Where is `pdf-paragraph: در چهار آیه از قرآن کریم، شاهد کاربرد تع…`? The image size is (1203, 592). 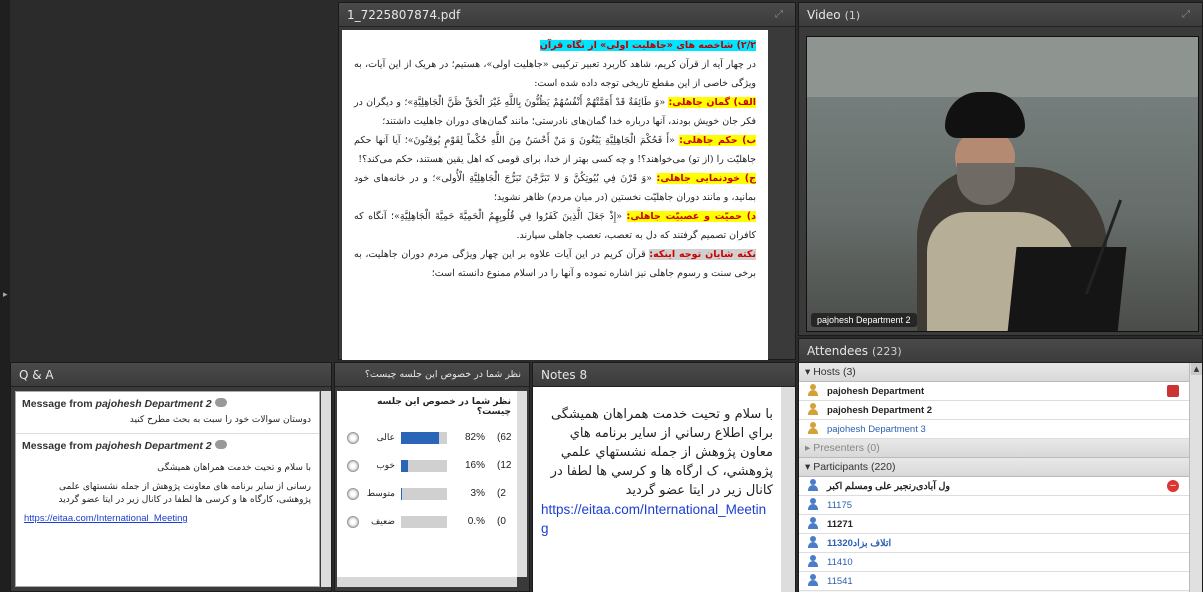 pdf-paragraph: در چهار آیه از قرآن کریم، شاهد کاربرد تع… is located at coordinates (555, 74).